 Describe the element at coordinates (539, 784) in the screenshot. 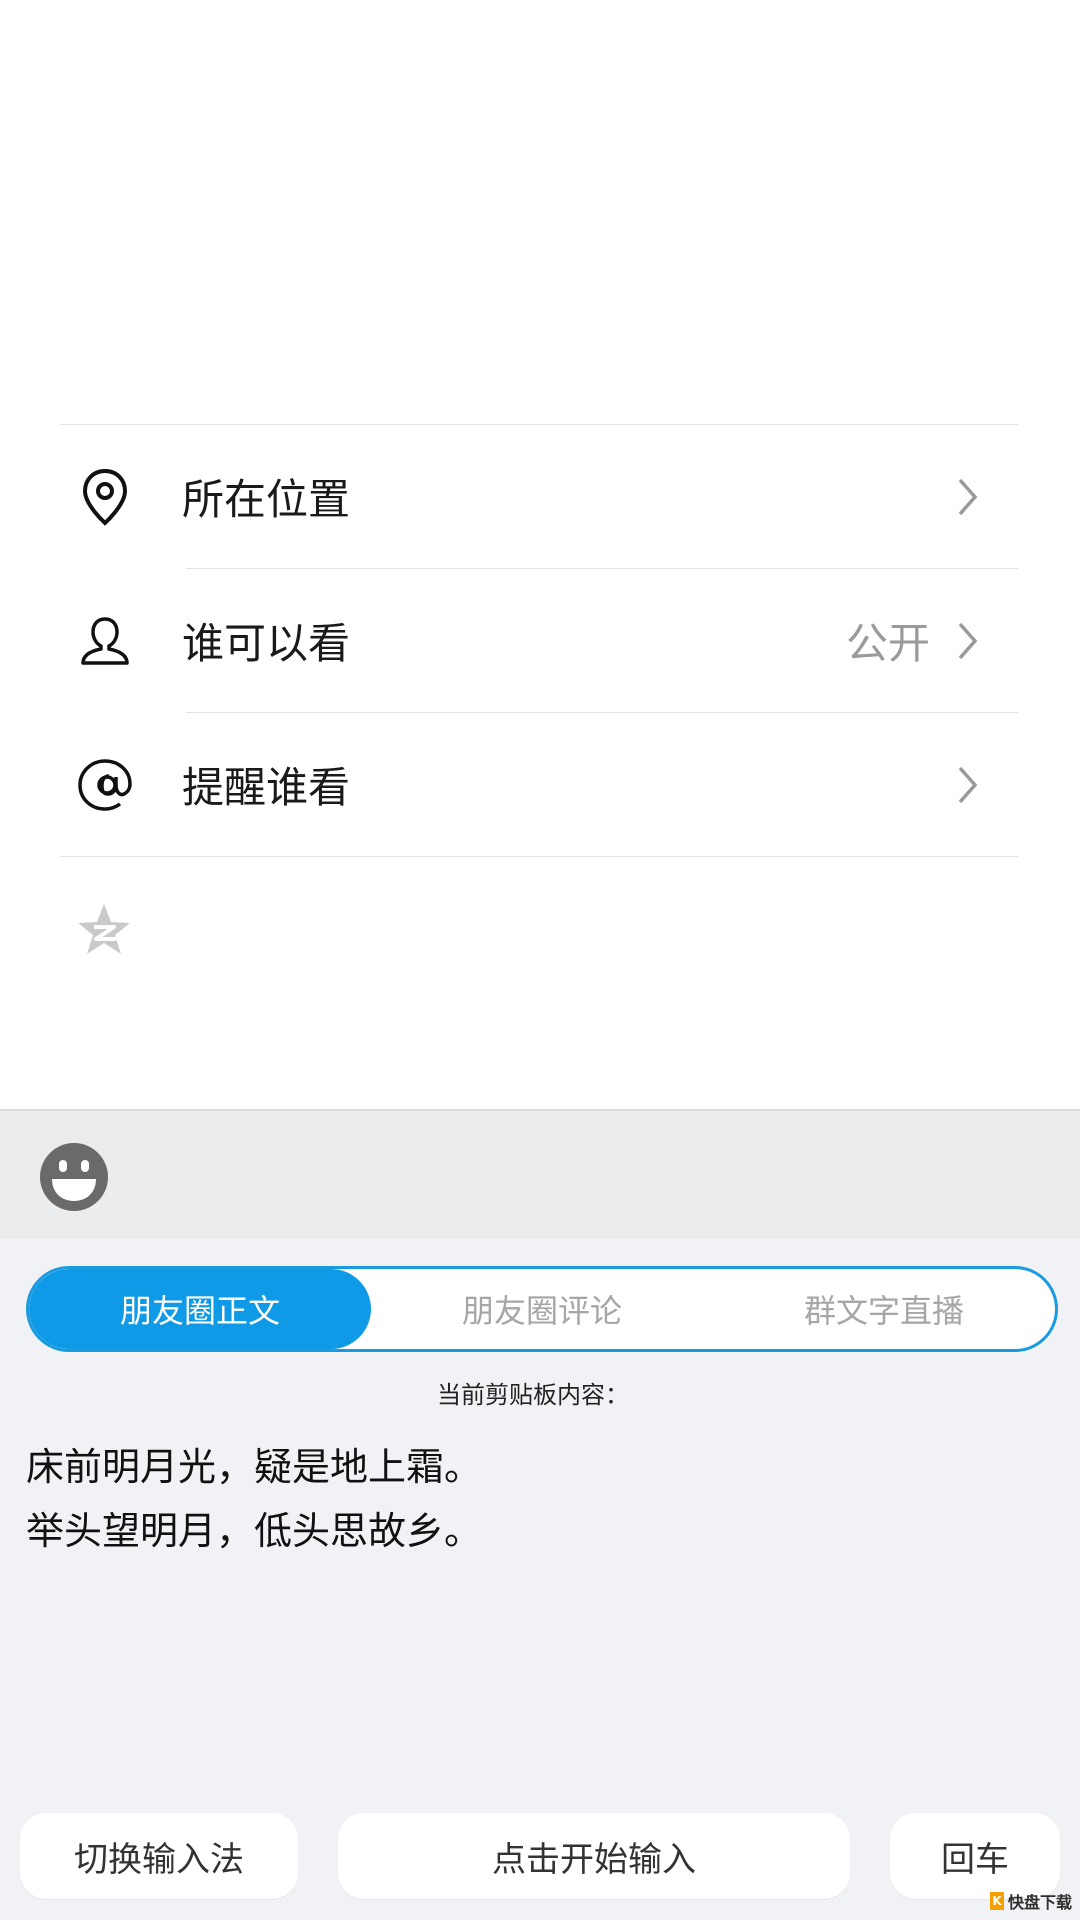

I see `remind-who-row: 提醒谁看` at that location.